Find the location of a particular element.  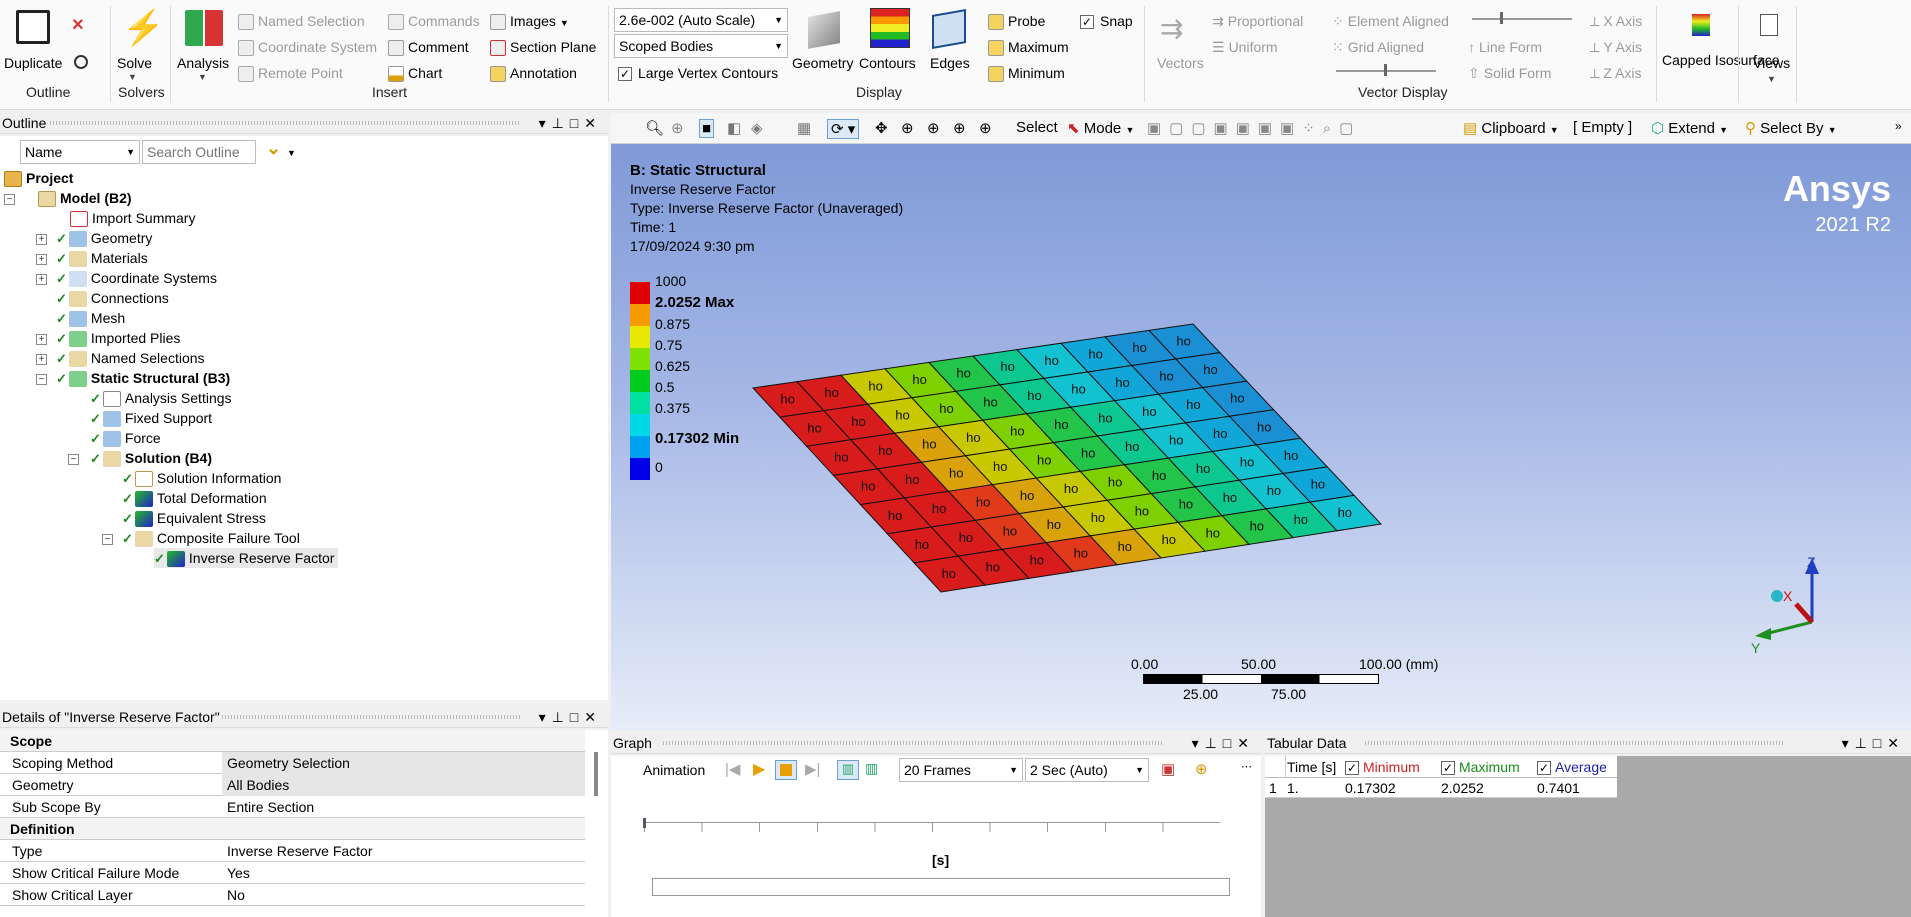

close-icon: × is located at coordinates (78, 25).